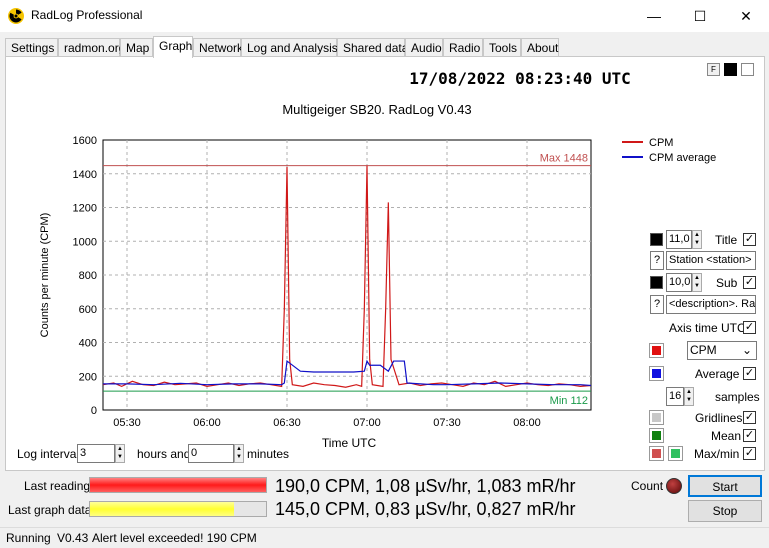 This screenshot has height=548, width=769. I want to click on last-reading-bar-fill, so click(178, 485).